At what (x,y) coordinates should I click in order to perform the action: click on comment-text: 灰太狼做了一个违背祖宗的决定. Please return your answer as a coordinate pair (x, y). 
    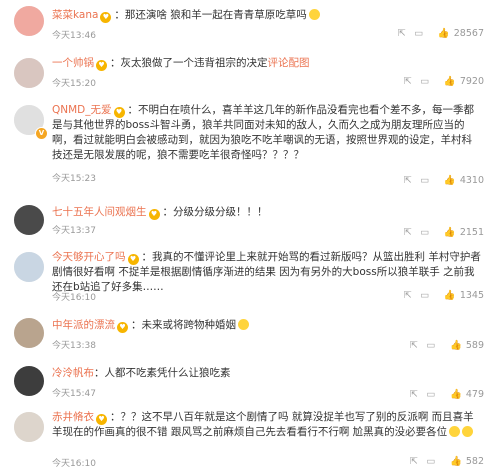
    Looking at the image, I should click on (194, 63).